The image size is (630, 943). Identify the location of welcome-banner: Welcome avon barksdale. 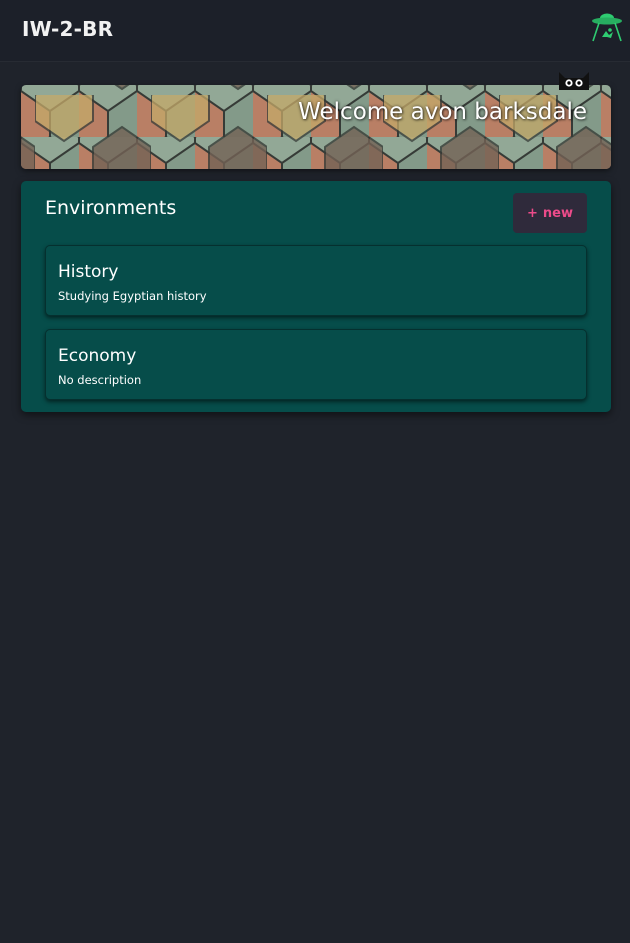
(316, 127).